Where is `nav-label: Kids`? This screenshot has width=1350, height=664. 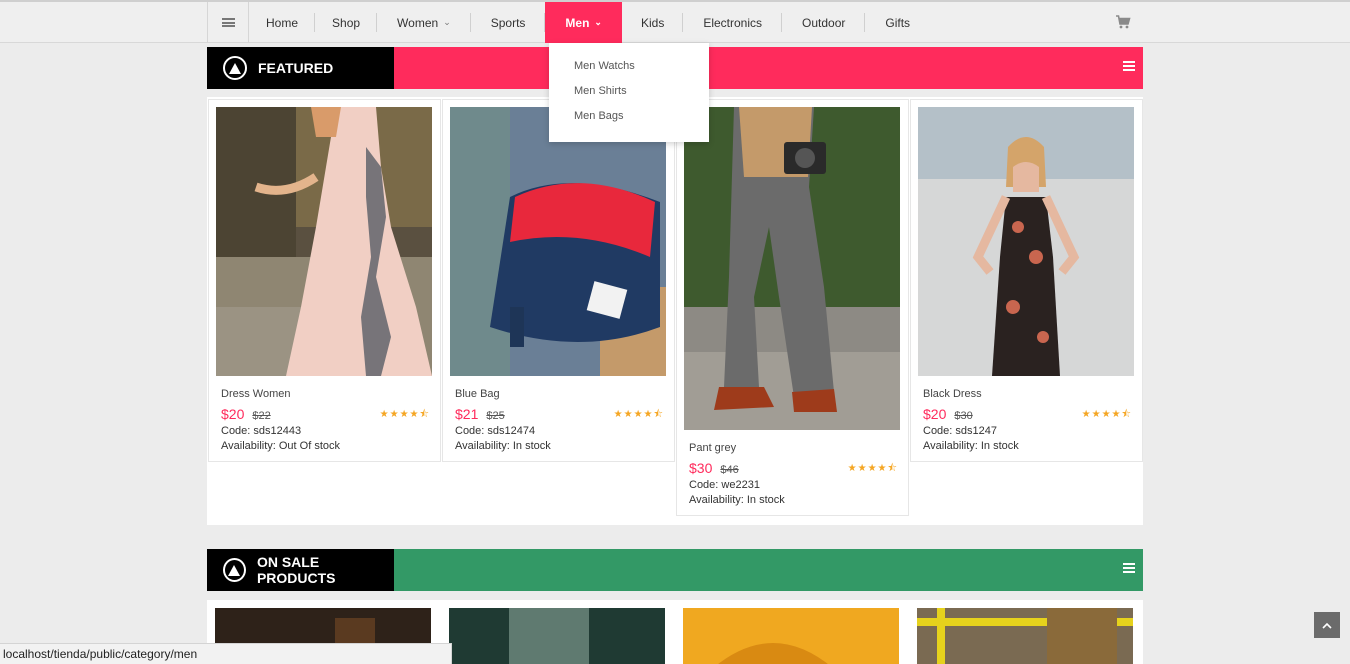 nav-label: Kids is located at coordinates (652, 22).